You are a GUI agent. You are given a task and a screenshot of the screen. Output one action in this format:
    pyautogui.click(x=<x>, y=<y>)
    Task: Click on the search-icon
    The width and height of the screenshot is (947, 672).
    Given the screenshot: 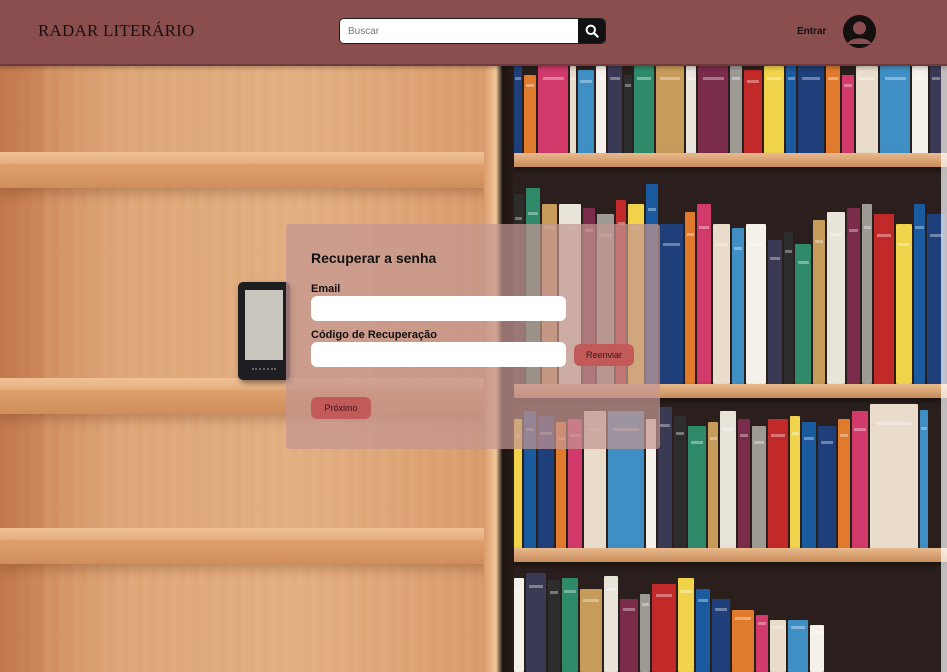 What is the action you would take?
    pyautogui.click(x=592, y=31)
    